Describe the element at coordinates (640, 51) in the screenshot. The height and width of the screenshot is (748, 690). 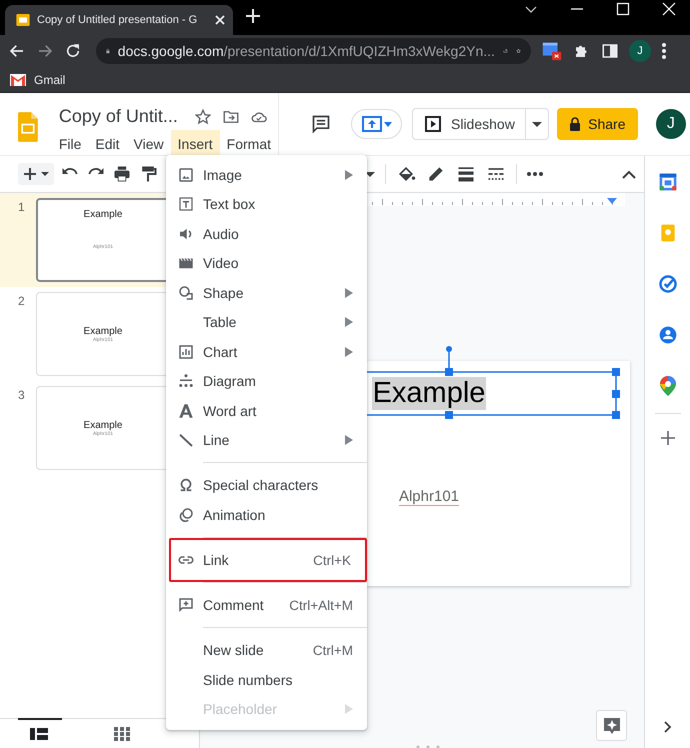
I see `profile-avatar: J` at that location.